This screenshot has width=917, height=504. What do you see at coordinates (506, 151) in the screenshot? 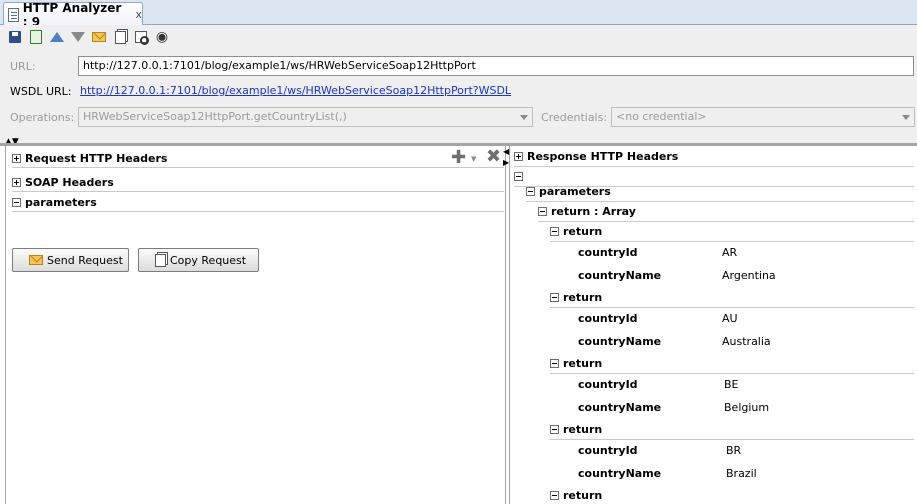
I see `collapse-left-icon: ◀` at bounding box center [506, 151].